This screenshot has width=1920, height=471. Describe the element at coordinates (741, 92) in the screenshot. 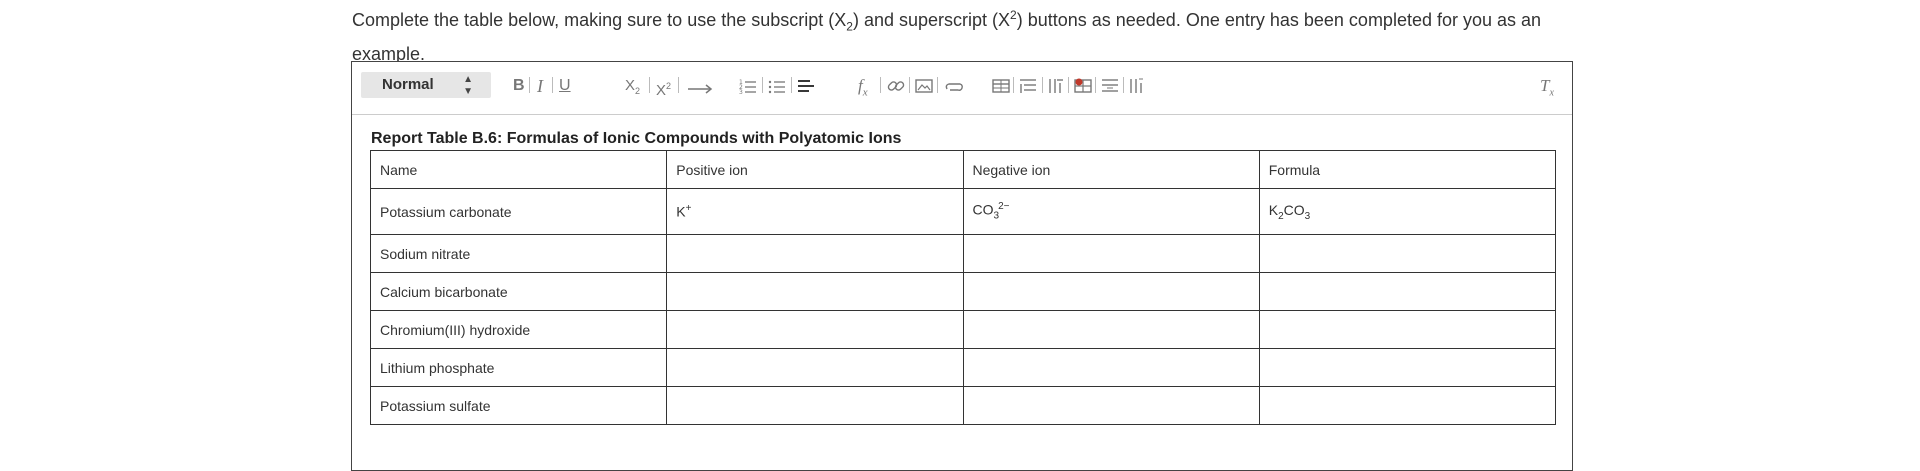

I see `svg-text: 3` at that location.